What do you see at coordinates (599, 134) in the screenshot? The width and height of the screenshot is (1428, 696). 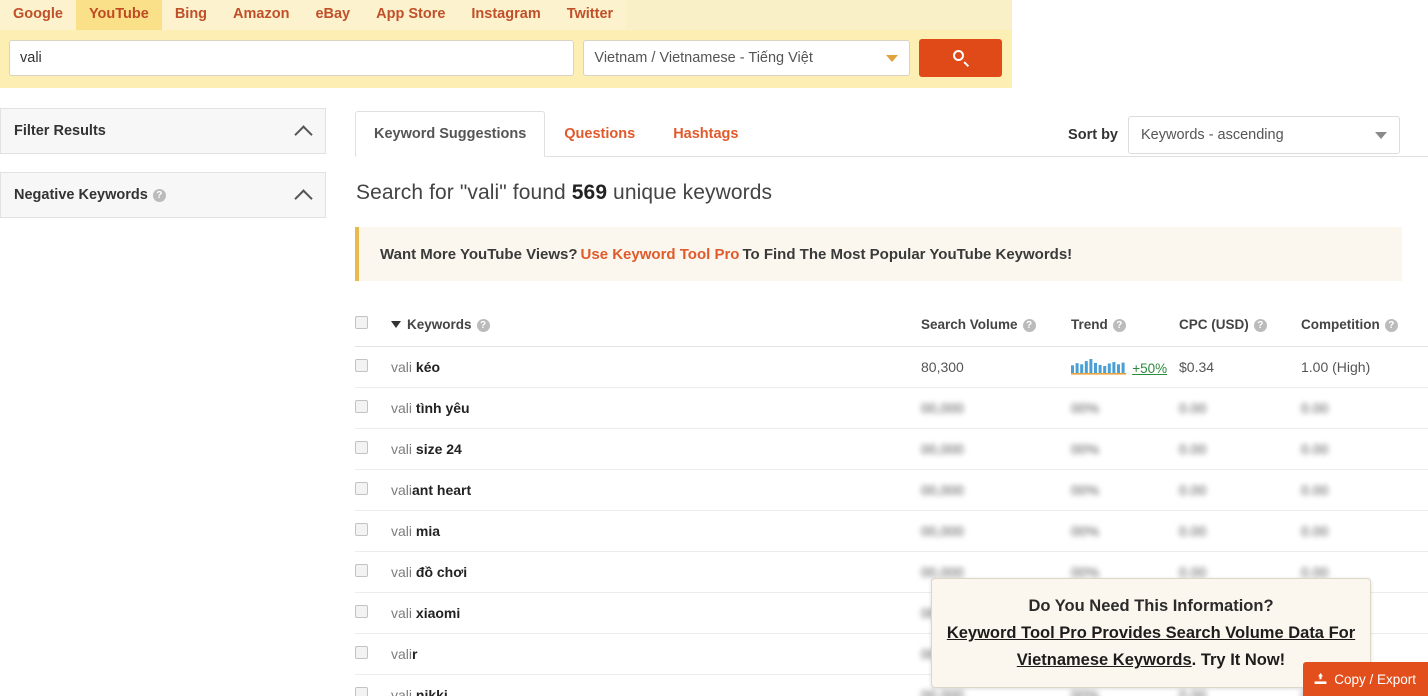 I see `tab-questions: Questions` at bounding box center [599, 134].